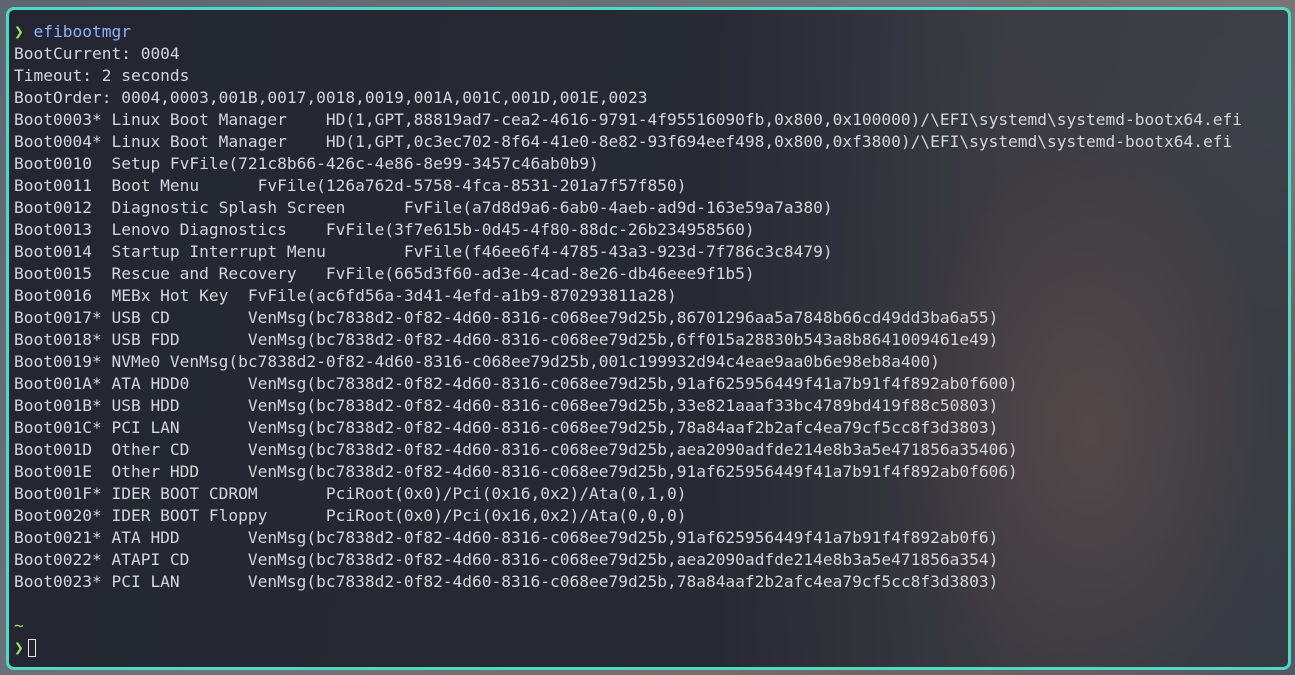 This screenshot has height=675, width=1295. I want to click on output-line: Timeout: 2 seconds, so click(102, 75).